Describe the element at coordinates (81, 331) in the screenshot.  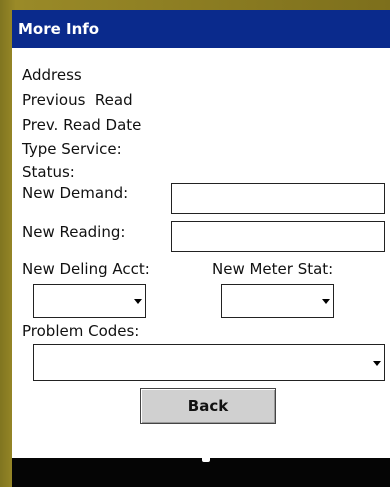
I see `problem-codes-label: Problem Codes:` at that location.